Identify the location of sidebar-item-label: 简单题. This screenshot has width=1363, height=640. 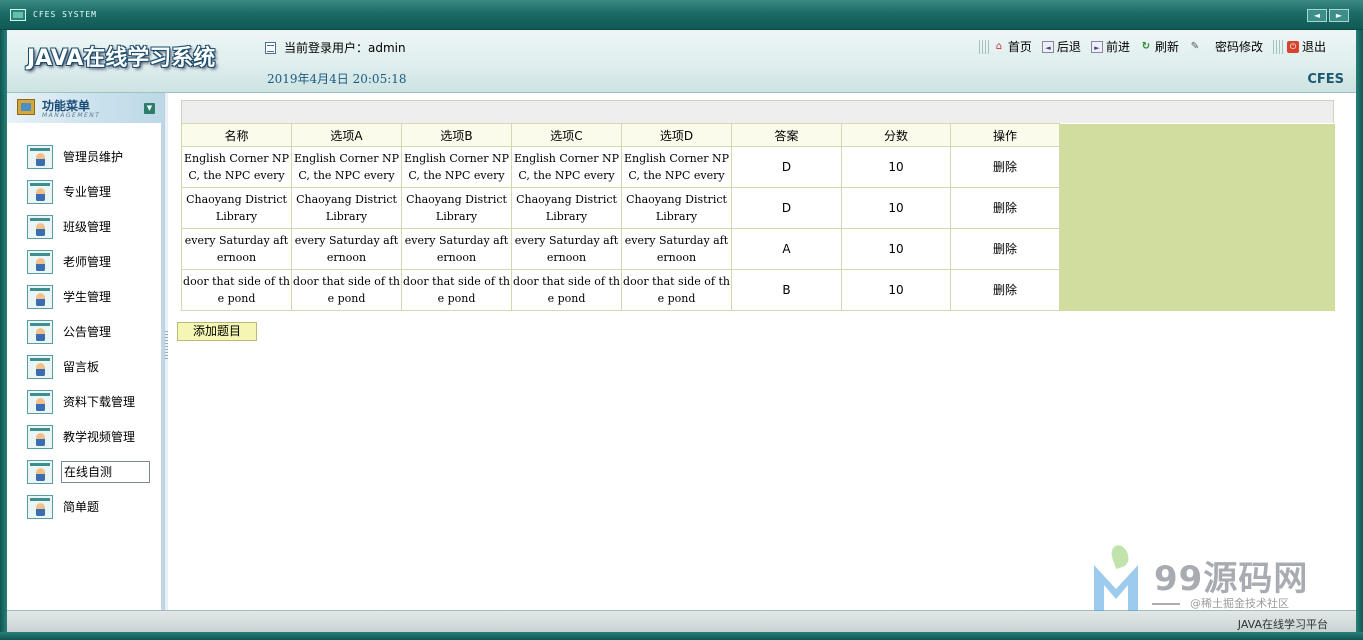
(81, 507).